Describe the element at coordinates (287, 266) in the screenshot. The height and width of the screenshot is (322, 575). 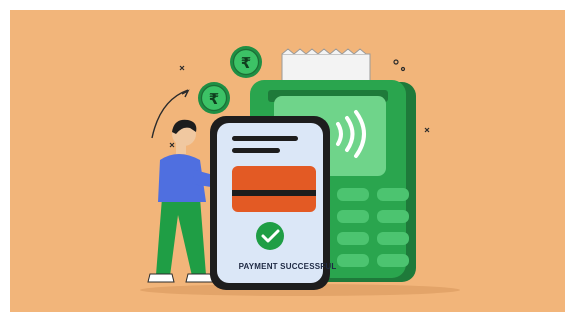
I see `payment-status-text: PAYMENT SUCCESSFUL` at that location.